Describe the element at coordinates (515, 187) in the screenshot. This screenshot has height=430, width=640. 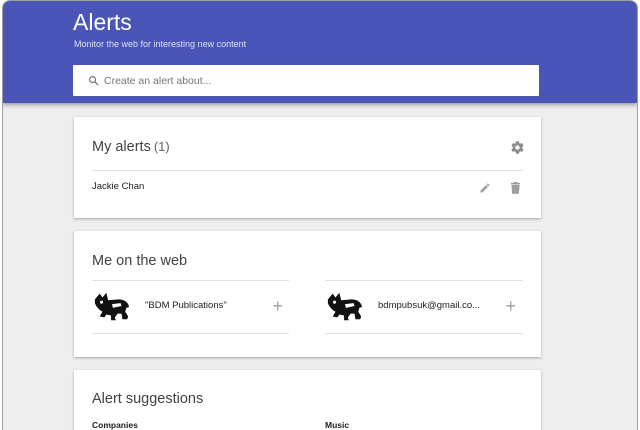
I see `trash-icon` at that location.